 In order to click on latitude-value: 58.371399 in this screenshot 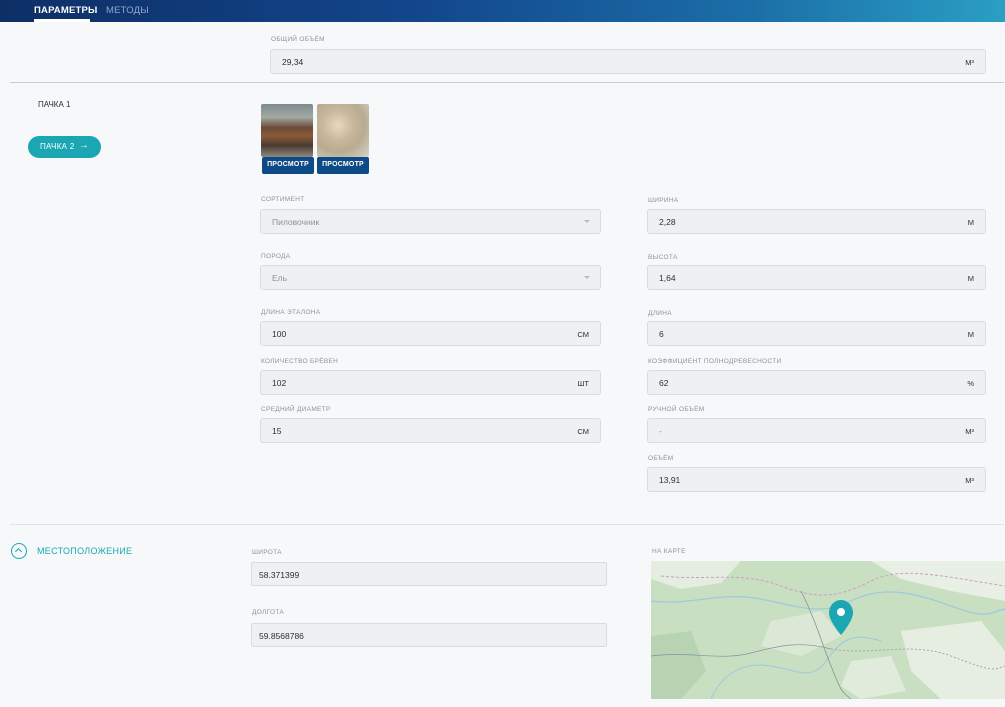, I will do `click(279, 575)`.